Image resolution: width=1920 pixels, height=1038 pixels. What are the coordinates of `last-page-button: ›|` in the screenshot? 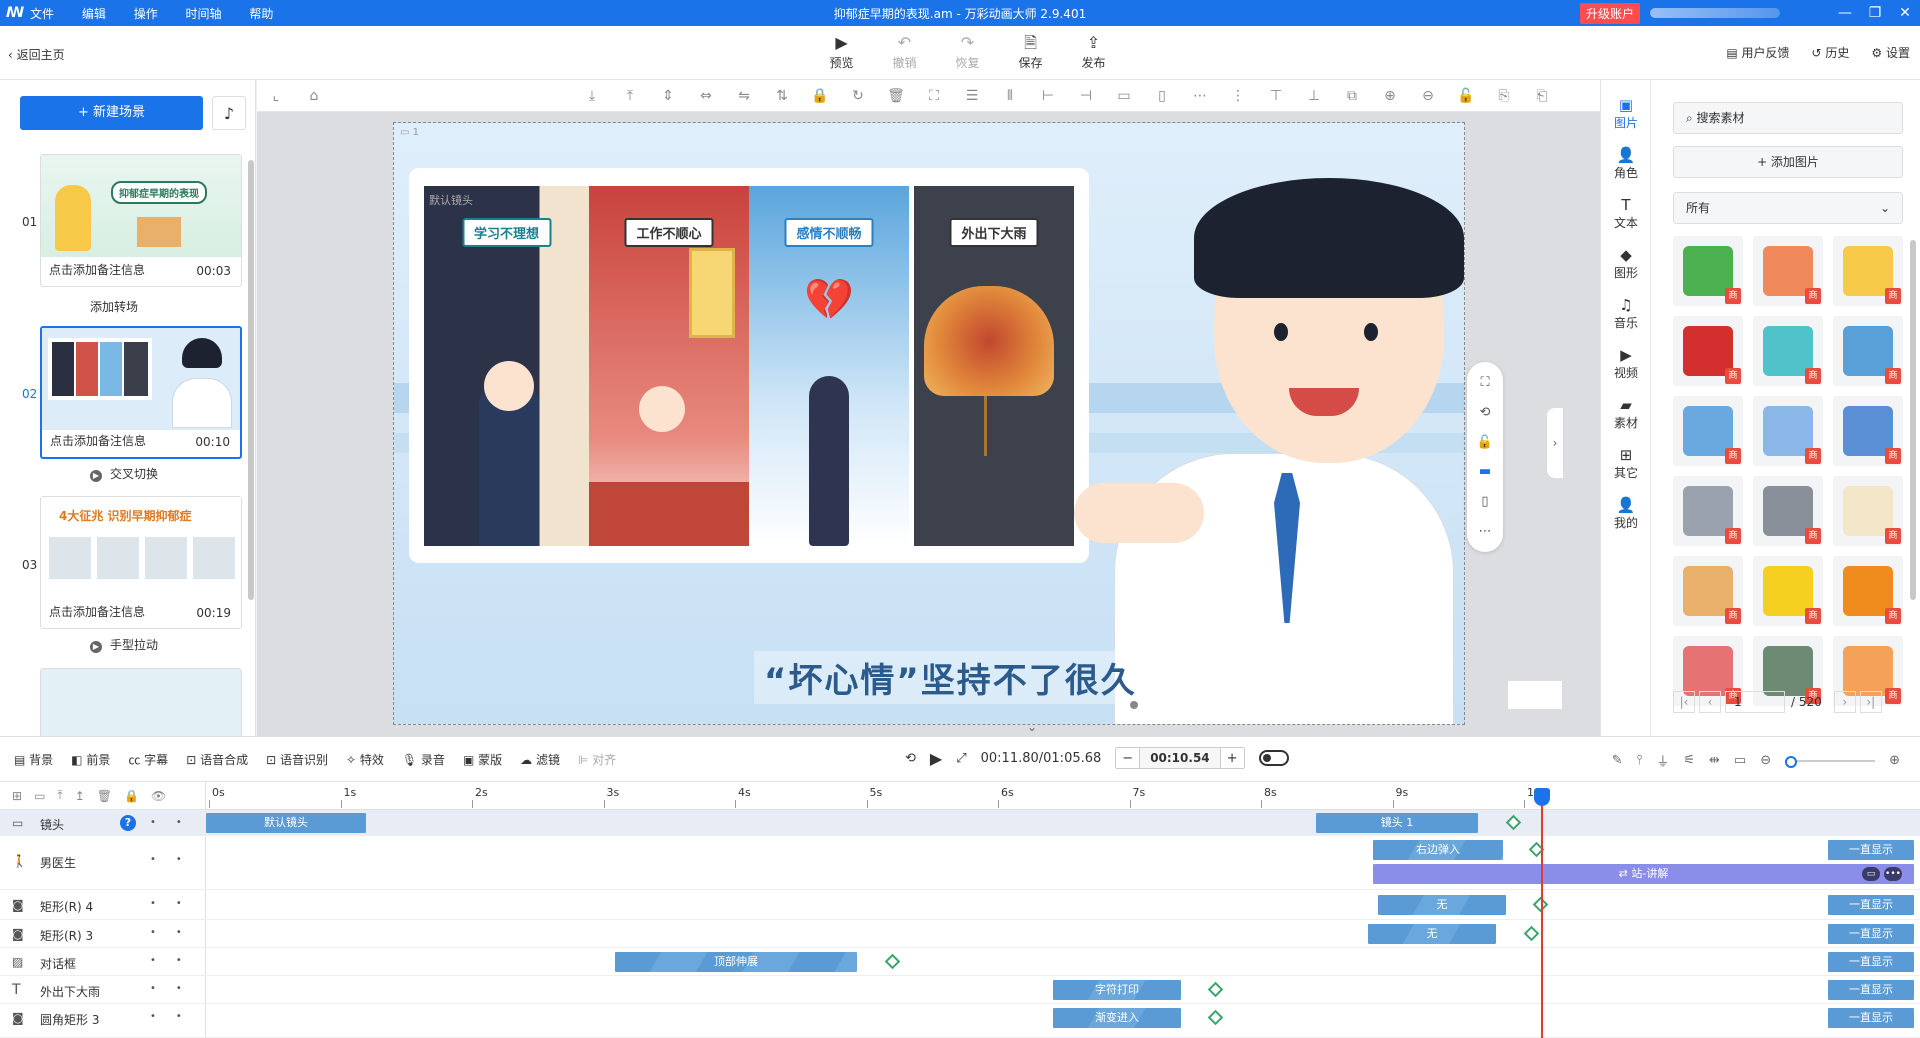 It's located at (1870, 702).